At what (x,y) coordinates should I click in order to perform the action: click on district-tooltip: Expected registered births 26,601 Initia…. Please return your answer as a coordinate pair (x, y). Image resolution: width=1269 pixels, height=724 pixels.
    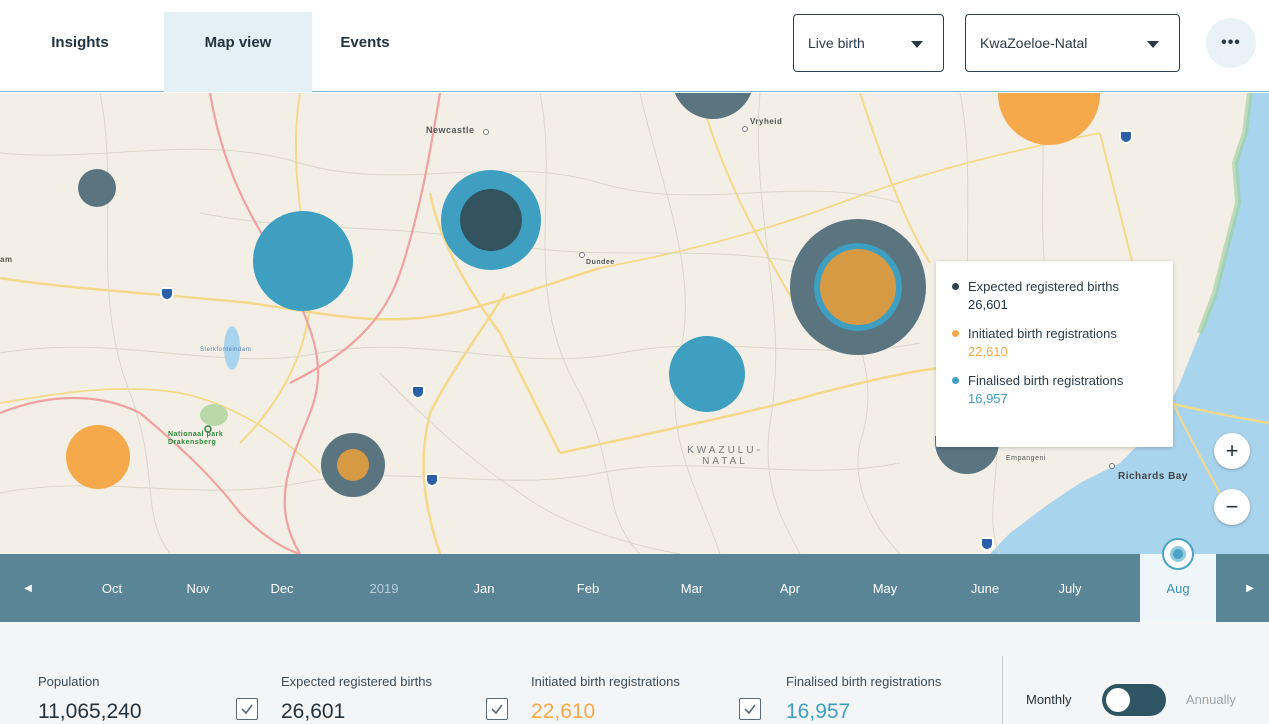
    Looking at the image, I should click on (1054, 354).